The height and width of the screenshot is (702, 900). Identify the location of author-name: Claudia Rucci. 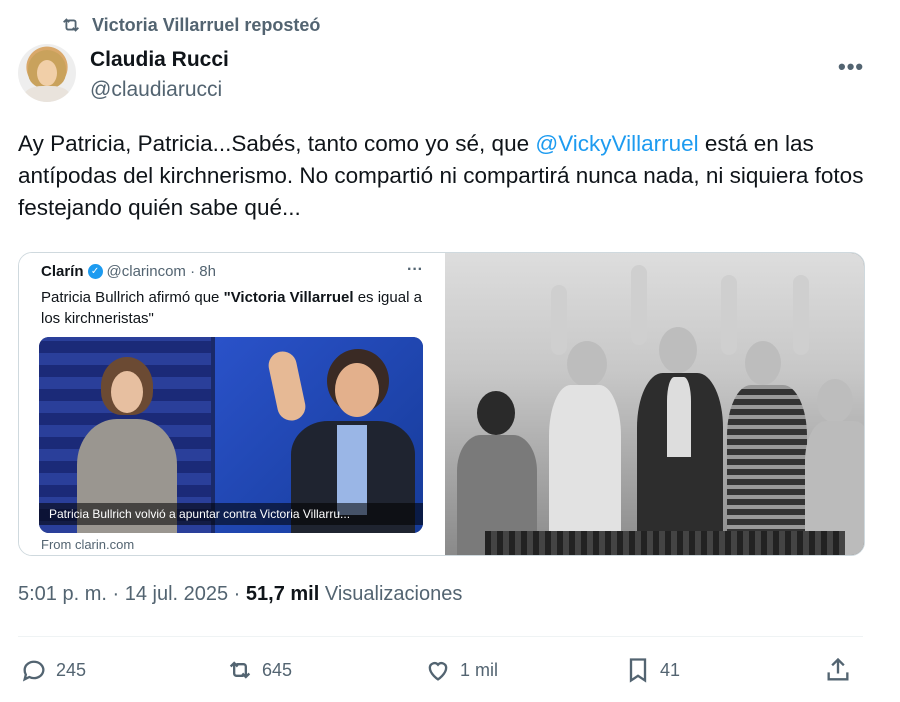
(159, 60).